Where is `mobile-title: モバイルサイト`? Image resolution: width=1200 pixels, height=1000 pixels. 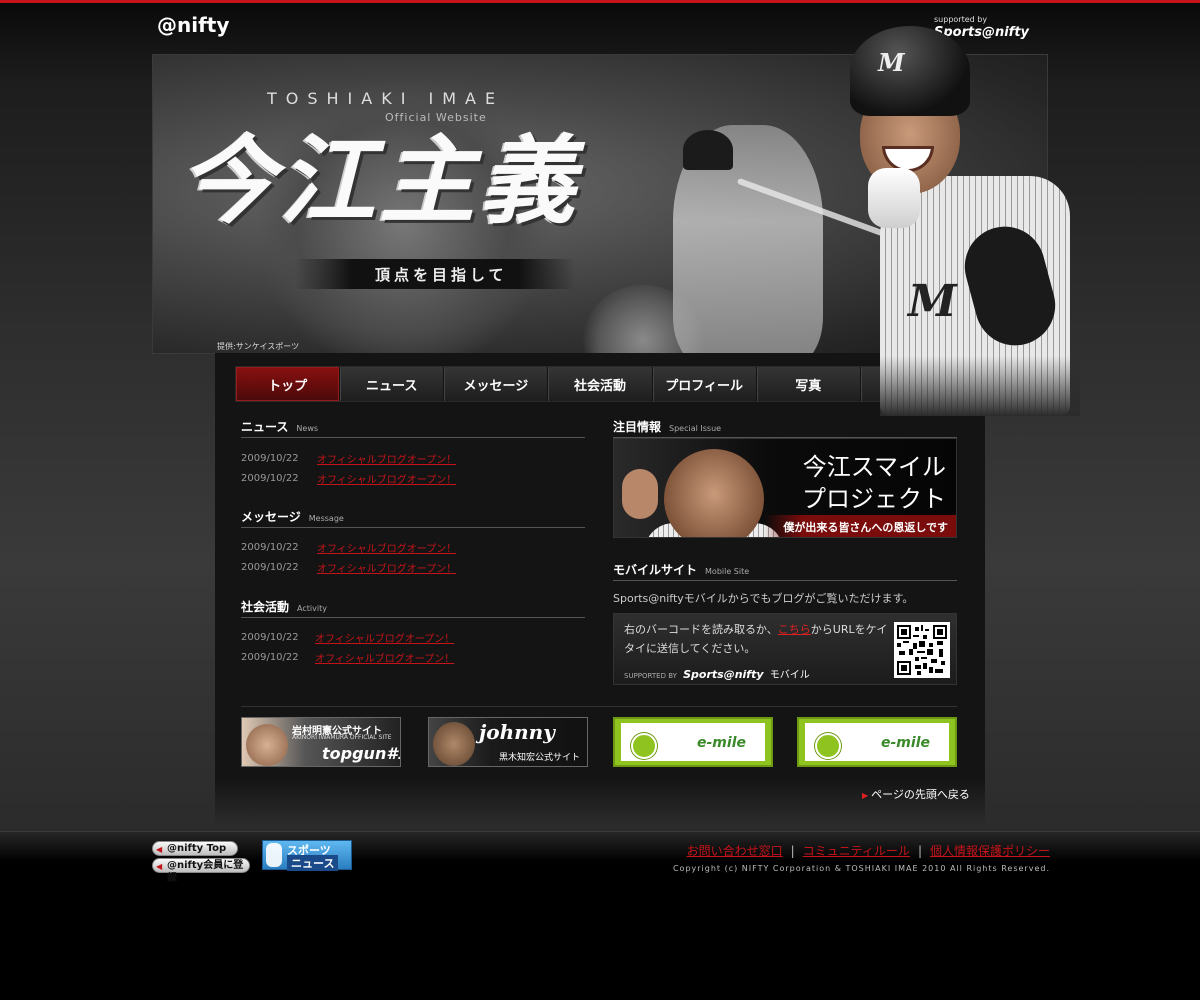
mobile-title: モバイルサイト is located at coordinates (655, 570).